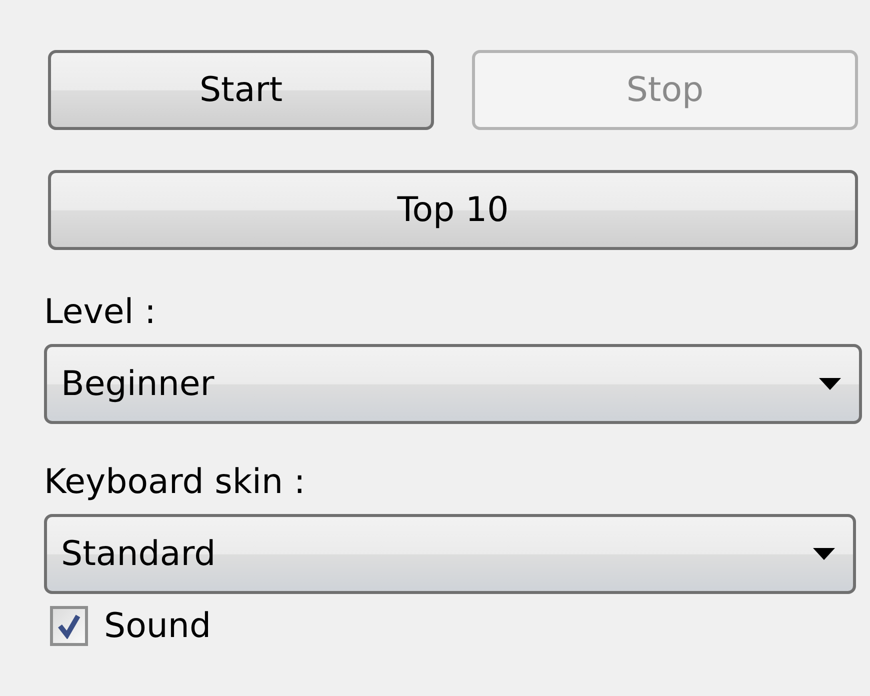 The height and width of the screenshot is (696, 870). What do you see at coordinates (241, 90) in the screenshot?
I see `start-button: Start` at bounding box center [241, 90].